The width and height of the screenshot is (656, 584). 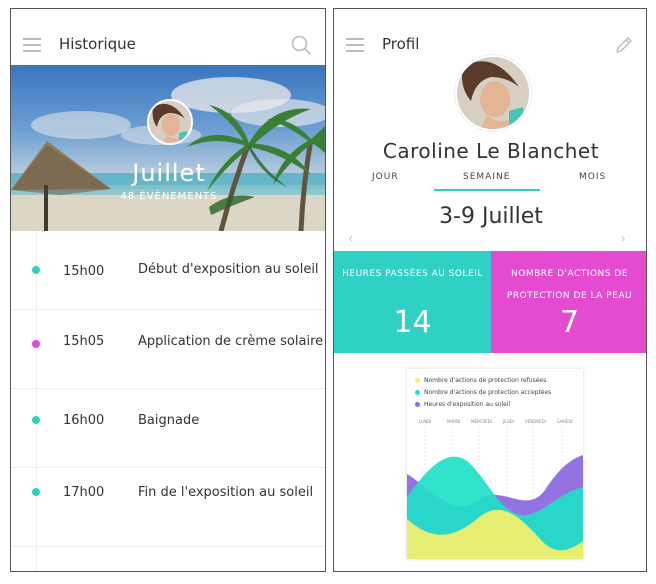 I want to click on area-chart, so click(x=495, y=493).